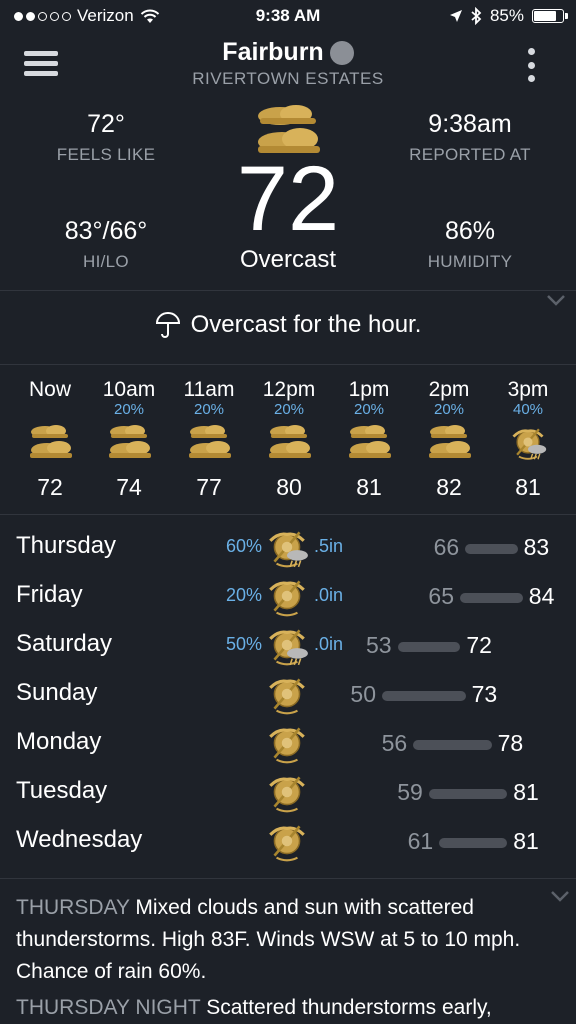 The width and height of the screenshot is (576, 1024). I want to click on hourly-item: 3pm 40% 81, so click(528, 439).